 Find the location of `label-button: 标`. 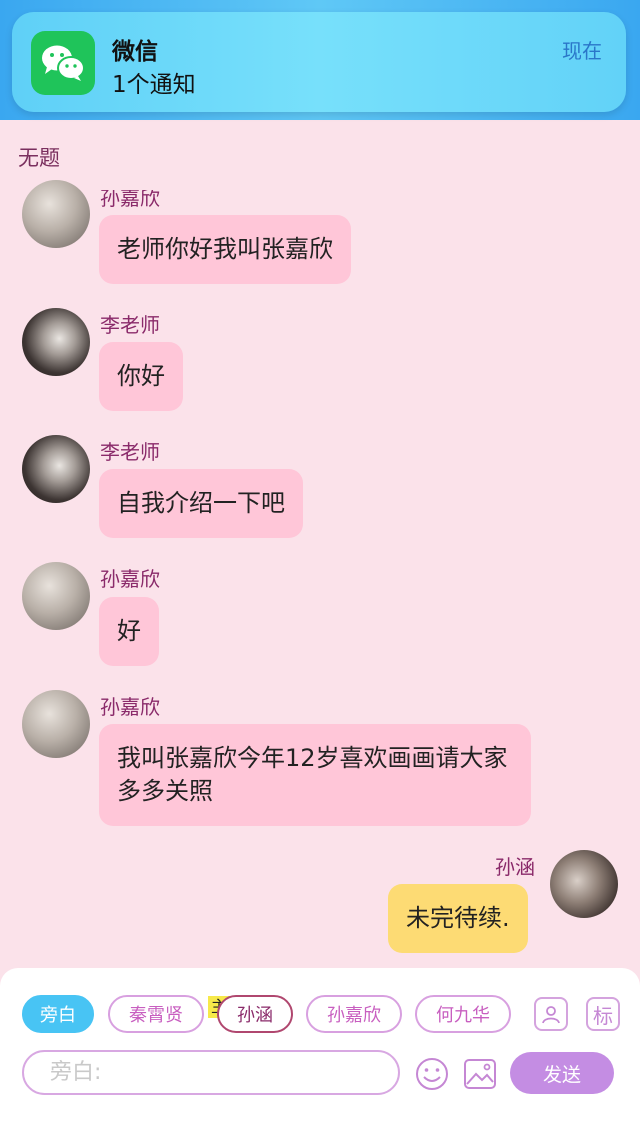

label-button: 标 is located at coordinates (603, 1014).